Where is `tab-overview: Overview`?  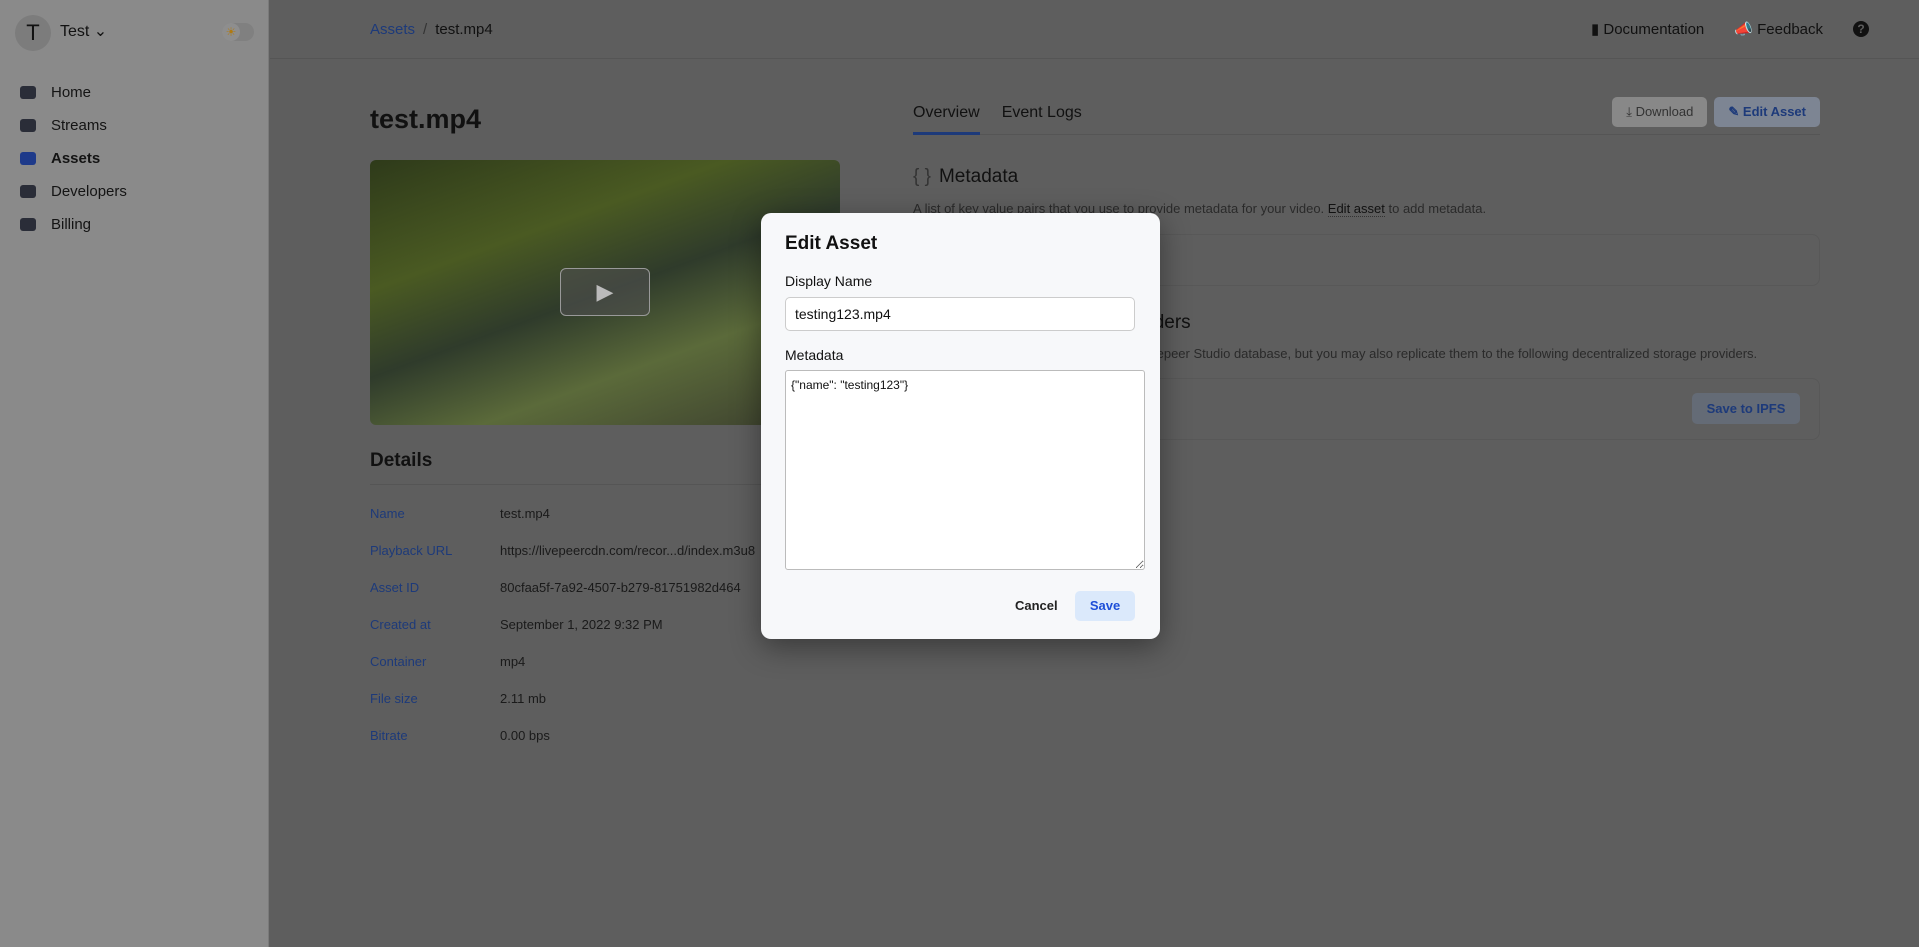
tab-overview: Overview is located at coordinates (946, 119).